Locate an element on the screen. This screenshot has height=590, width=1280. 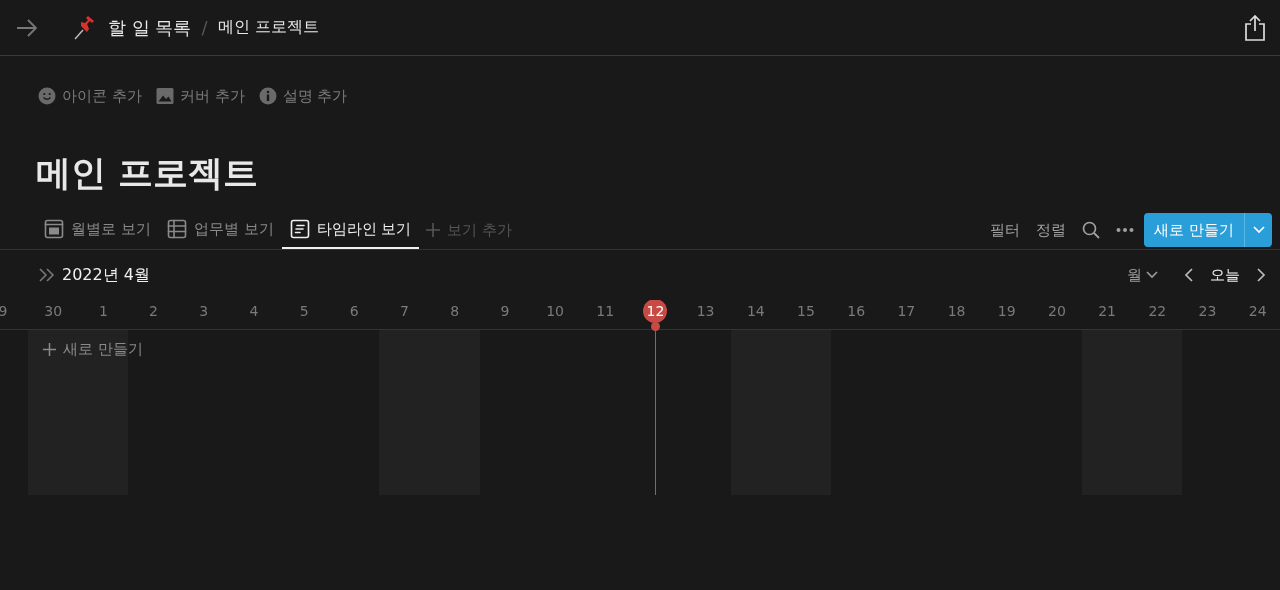
view-tab: 타임라인 보기 is located at coordinates (350, 230).